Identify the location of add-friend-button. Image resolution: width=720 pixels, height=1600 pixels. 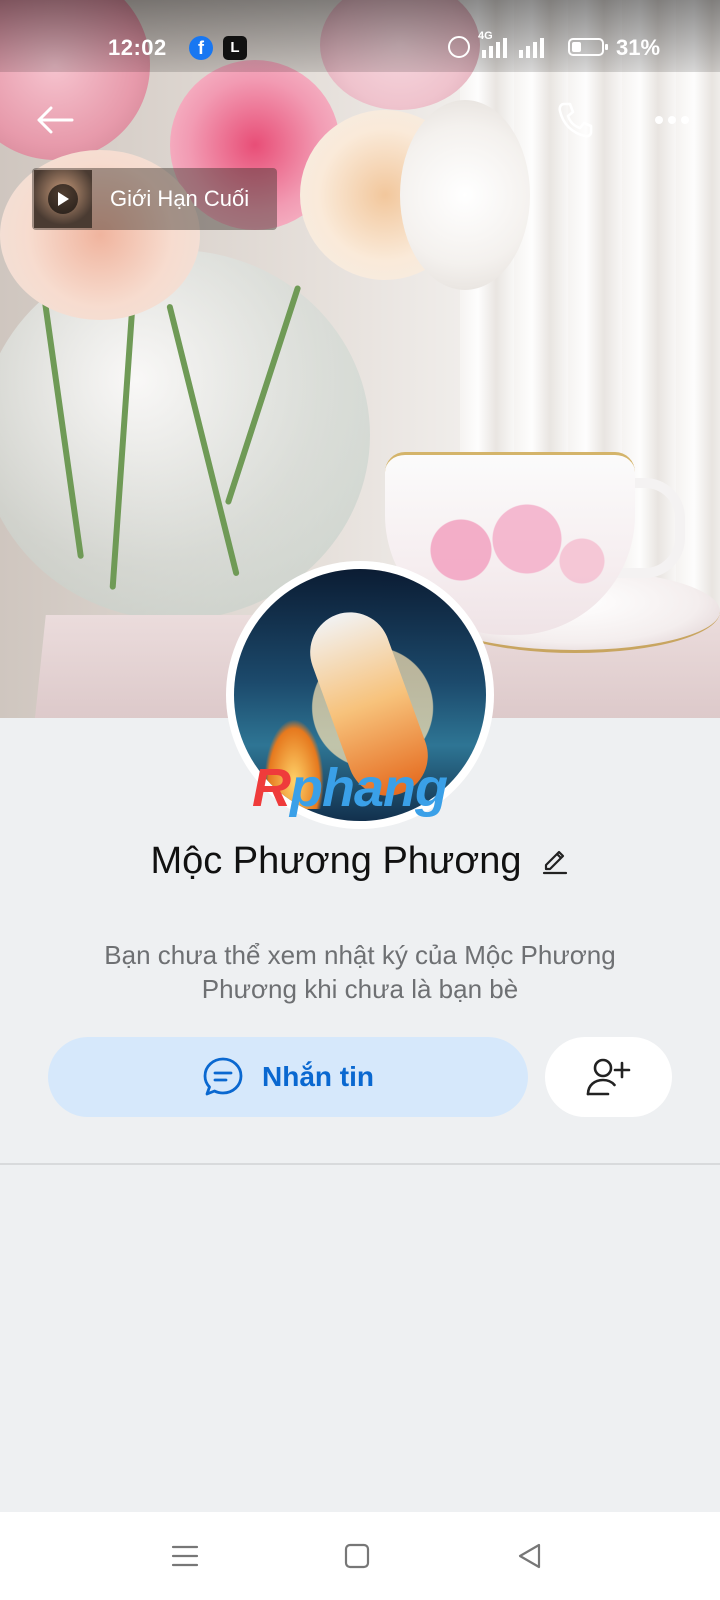
(608, 1077).